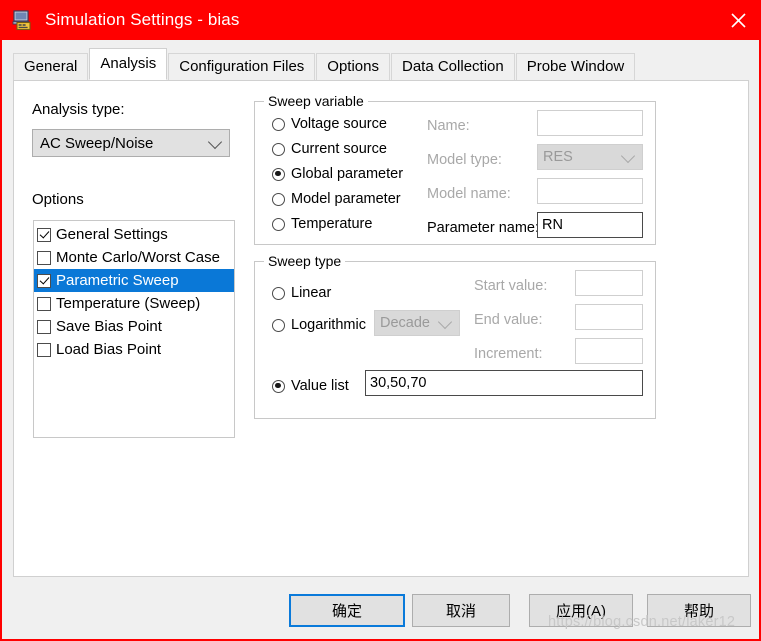  I want to click on list-item-label: Parametric Sweep, so click(117, 280).